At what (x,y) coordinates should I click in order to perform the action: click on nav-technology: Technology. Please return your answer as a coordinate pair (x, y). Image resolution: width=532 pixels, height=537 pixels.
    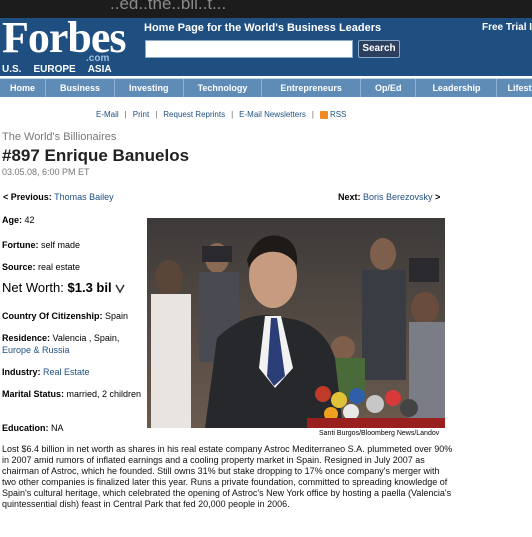
    Looking at the image, I should click on (223, 88).